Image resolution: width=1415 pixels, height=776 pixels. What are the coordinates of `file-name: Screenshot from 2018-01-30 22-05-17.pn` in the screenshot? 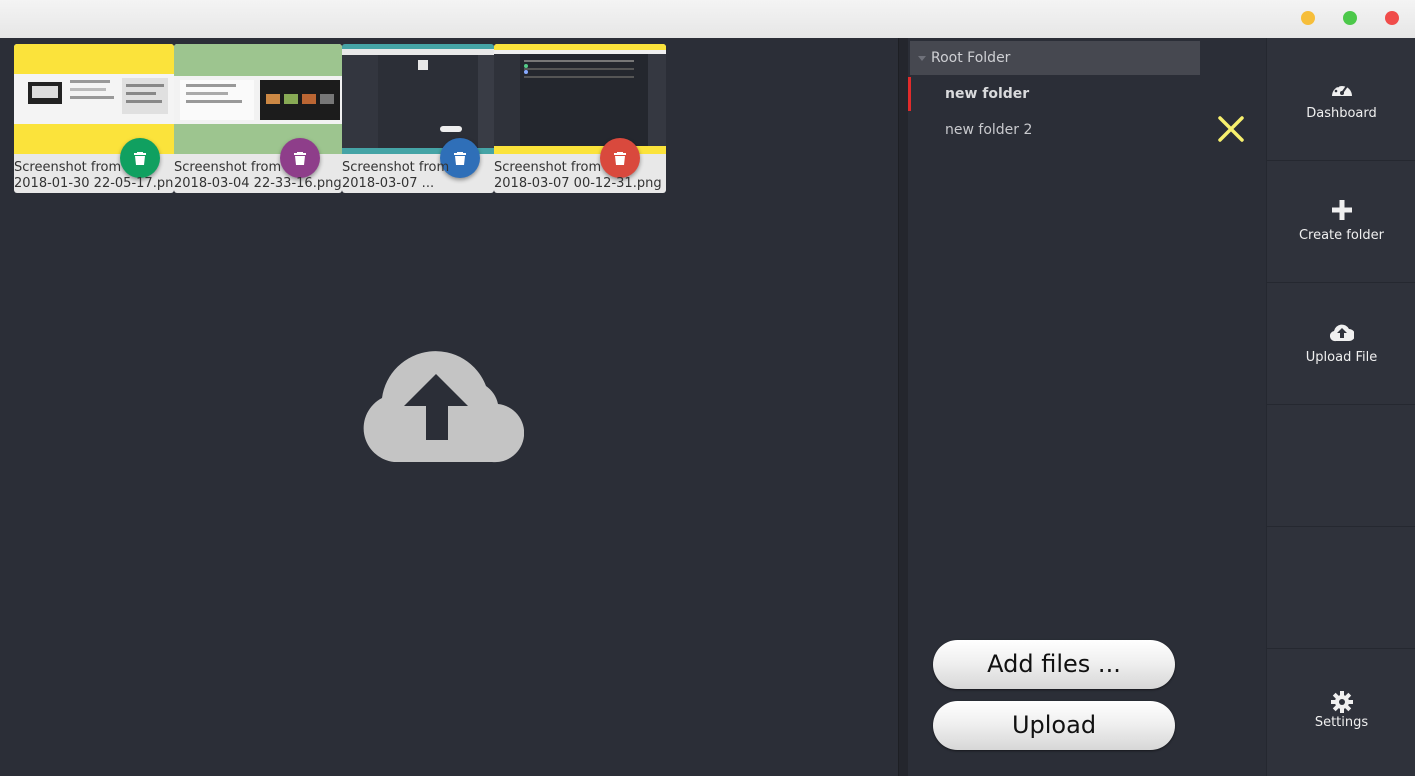 It's located at (94, 175).